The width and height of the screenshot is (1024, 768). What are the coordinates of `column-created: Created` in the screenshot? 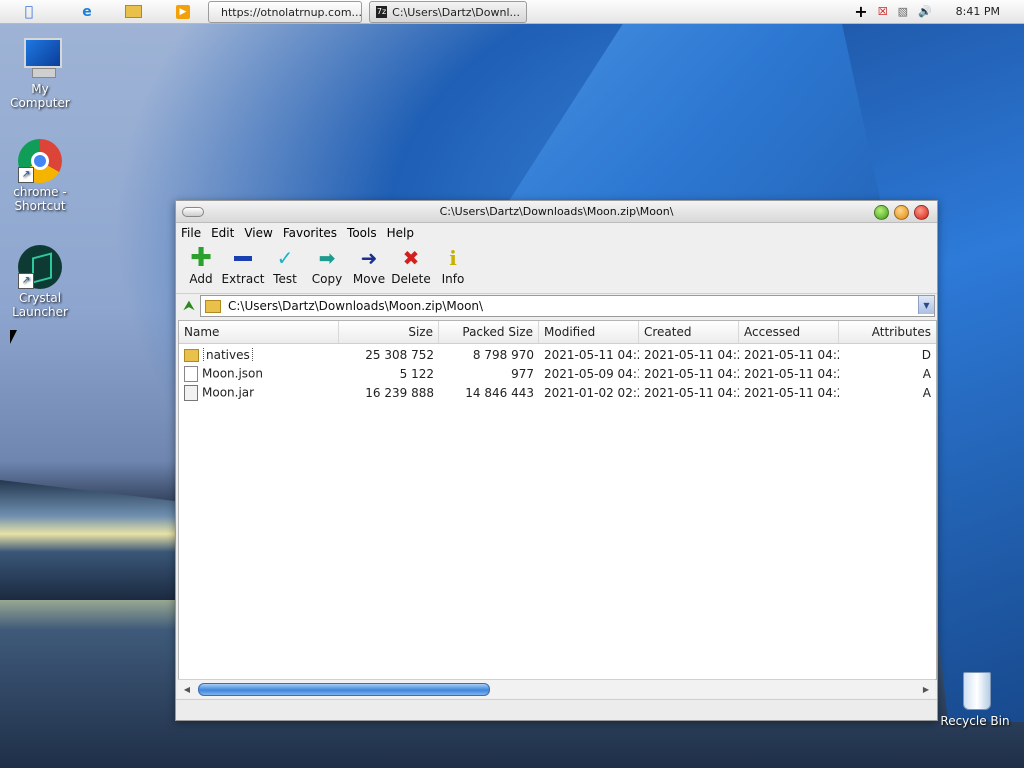 It's located at (689, 332).